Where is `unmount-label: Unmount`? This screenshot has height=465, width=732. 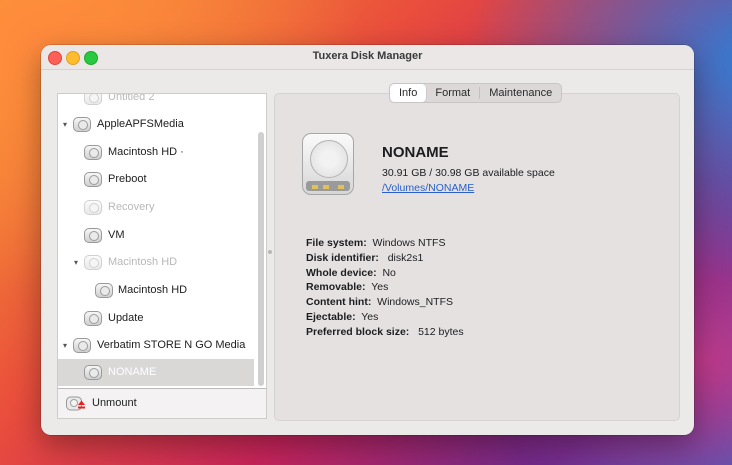 unmount-label: Unmount is located at coordinates (114, 403).